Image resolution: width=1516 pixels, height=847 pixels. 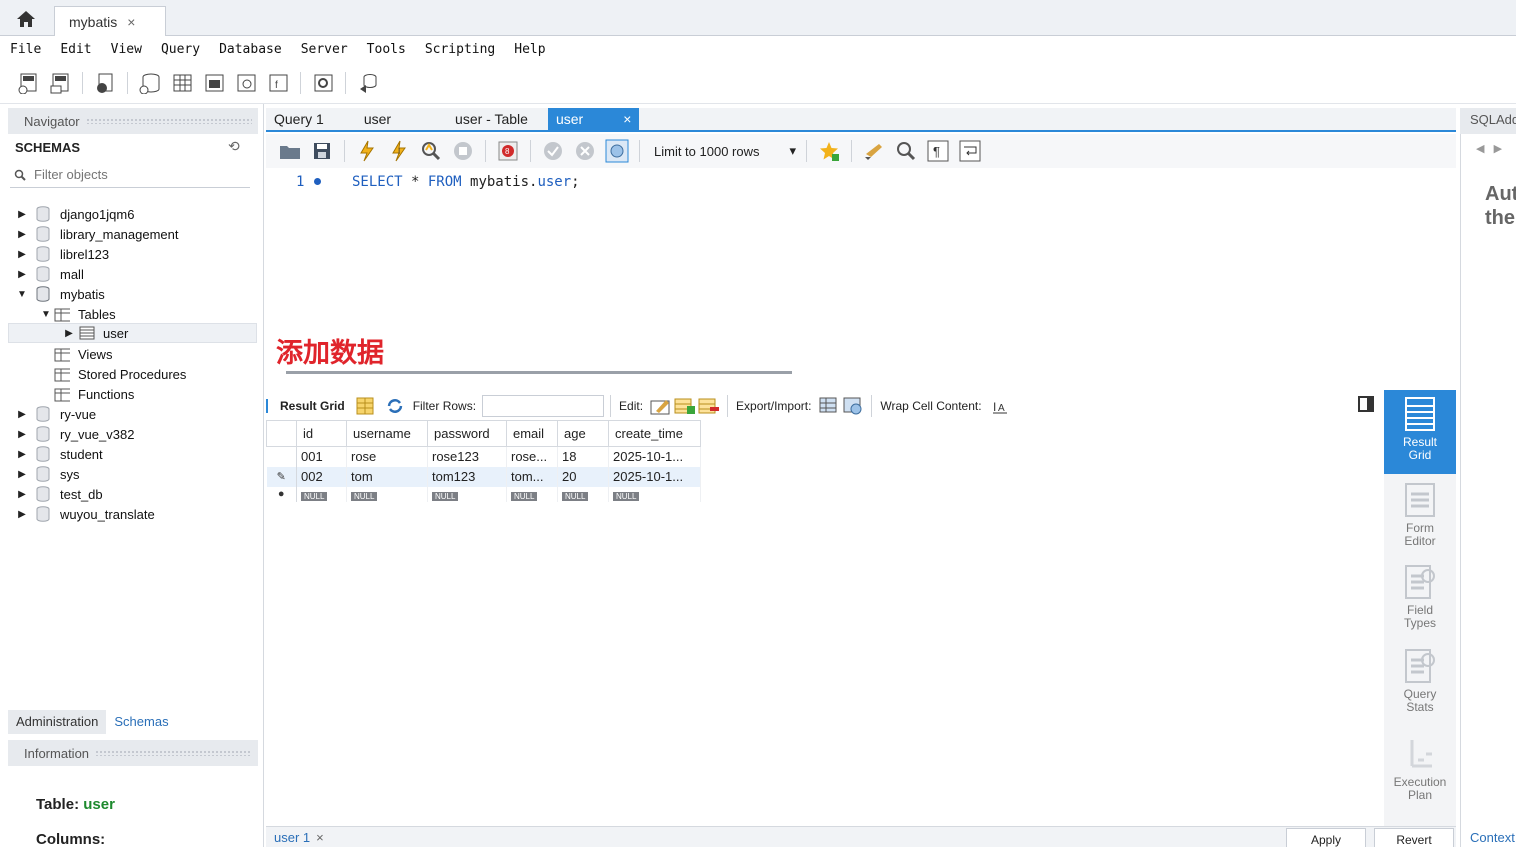 I want to click on side-execution-plan-button: Execution Plan, so click(x=1420, y=769).